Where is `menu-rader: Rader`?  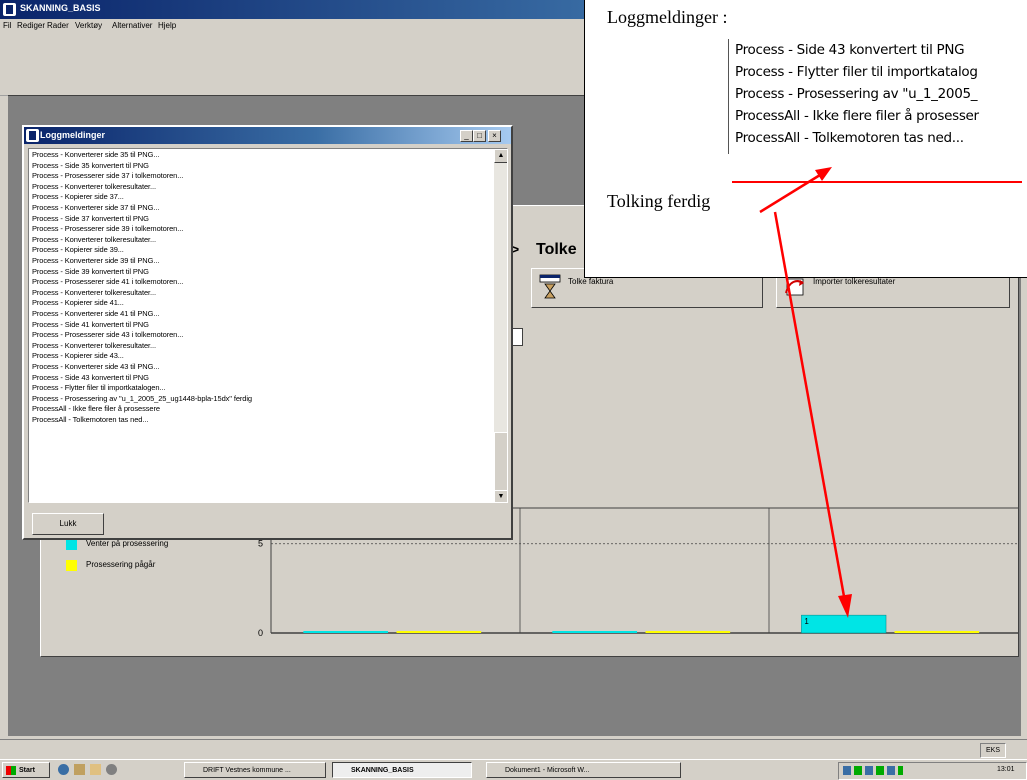 menu-rader: Rader is located at coordinates (58, 25).